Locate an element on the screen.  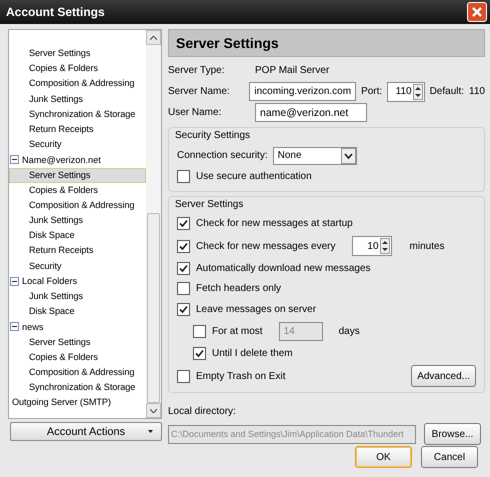
field-label: Server Type: is located at coordinates (197, 70).